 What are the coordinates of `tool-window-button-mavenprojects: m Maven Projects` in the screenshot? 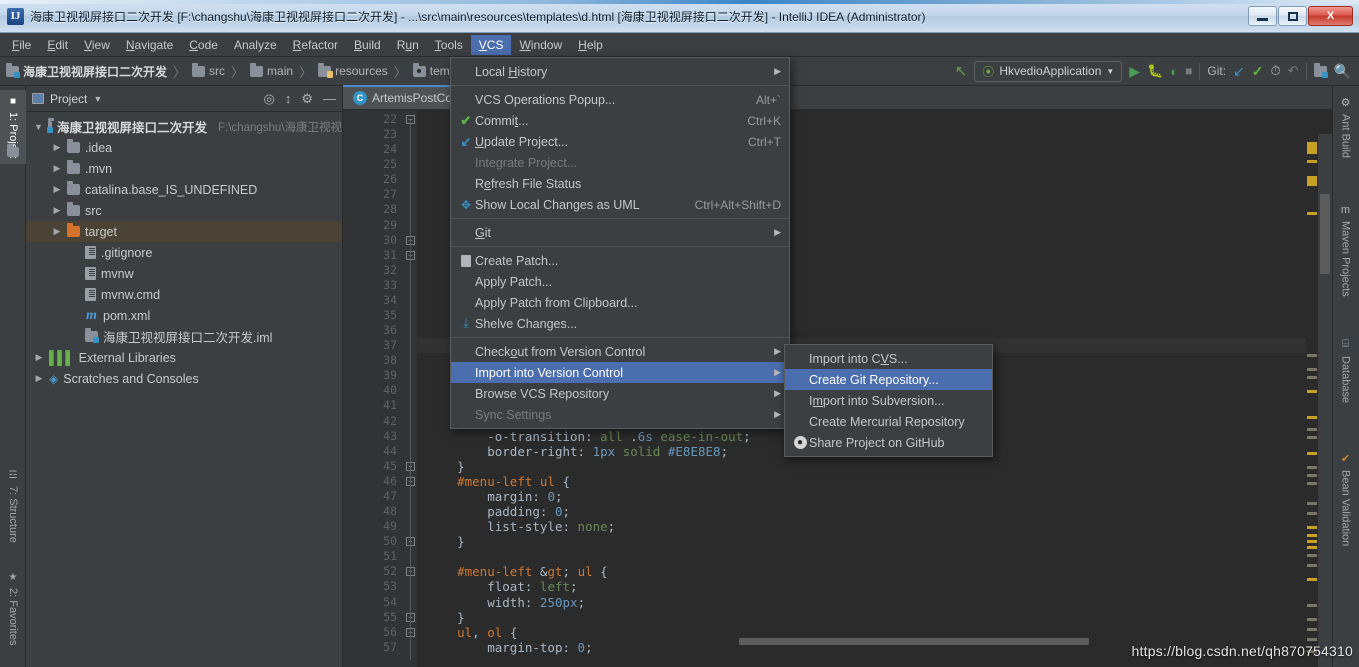 It's located at (1345, 250).